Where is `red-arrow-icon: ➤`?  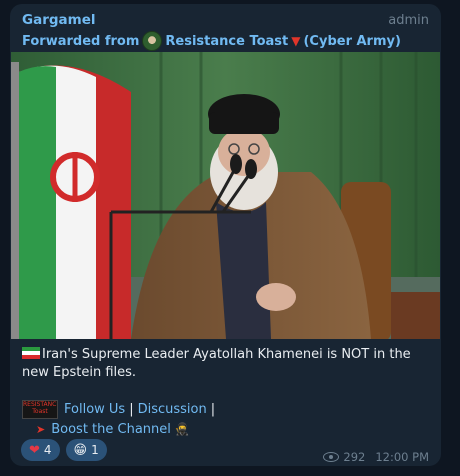 red-arrow-icon: ➤ is located at coordinates (41, 429).